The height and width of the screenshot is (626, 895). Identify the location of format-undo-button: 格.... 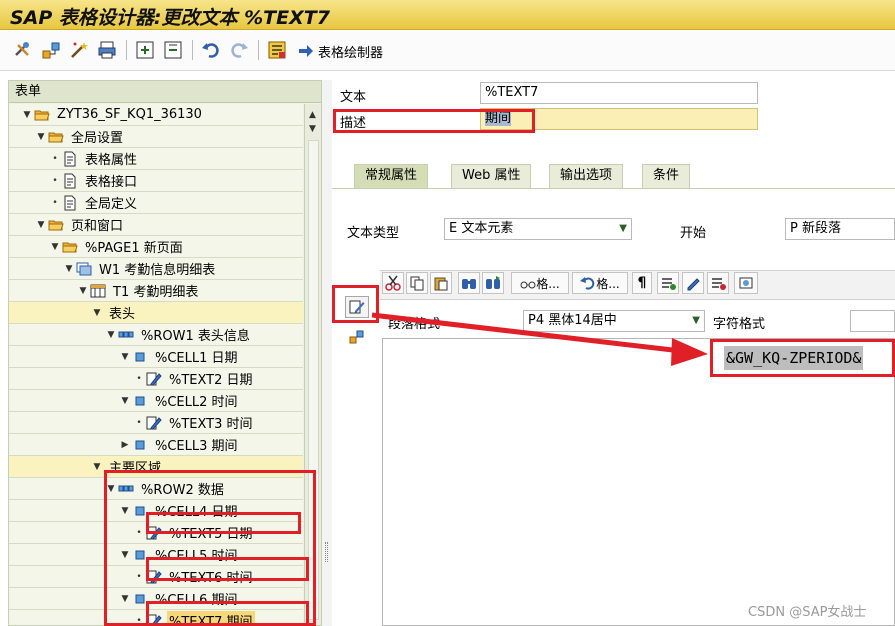
(600, 283).